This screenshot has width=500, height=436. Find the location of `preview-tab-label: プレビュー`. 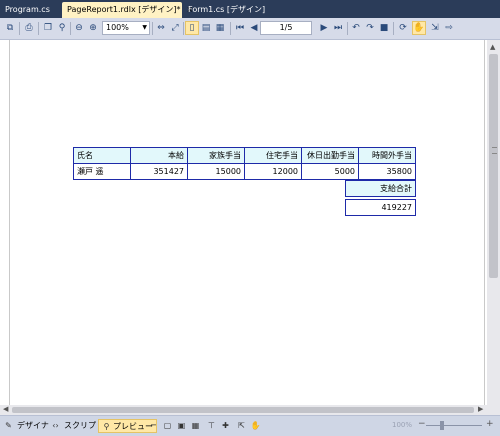

preview-tab-label: プレビュー is located at coordinates (133, 426).